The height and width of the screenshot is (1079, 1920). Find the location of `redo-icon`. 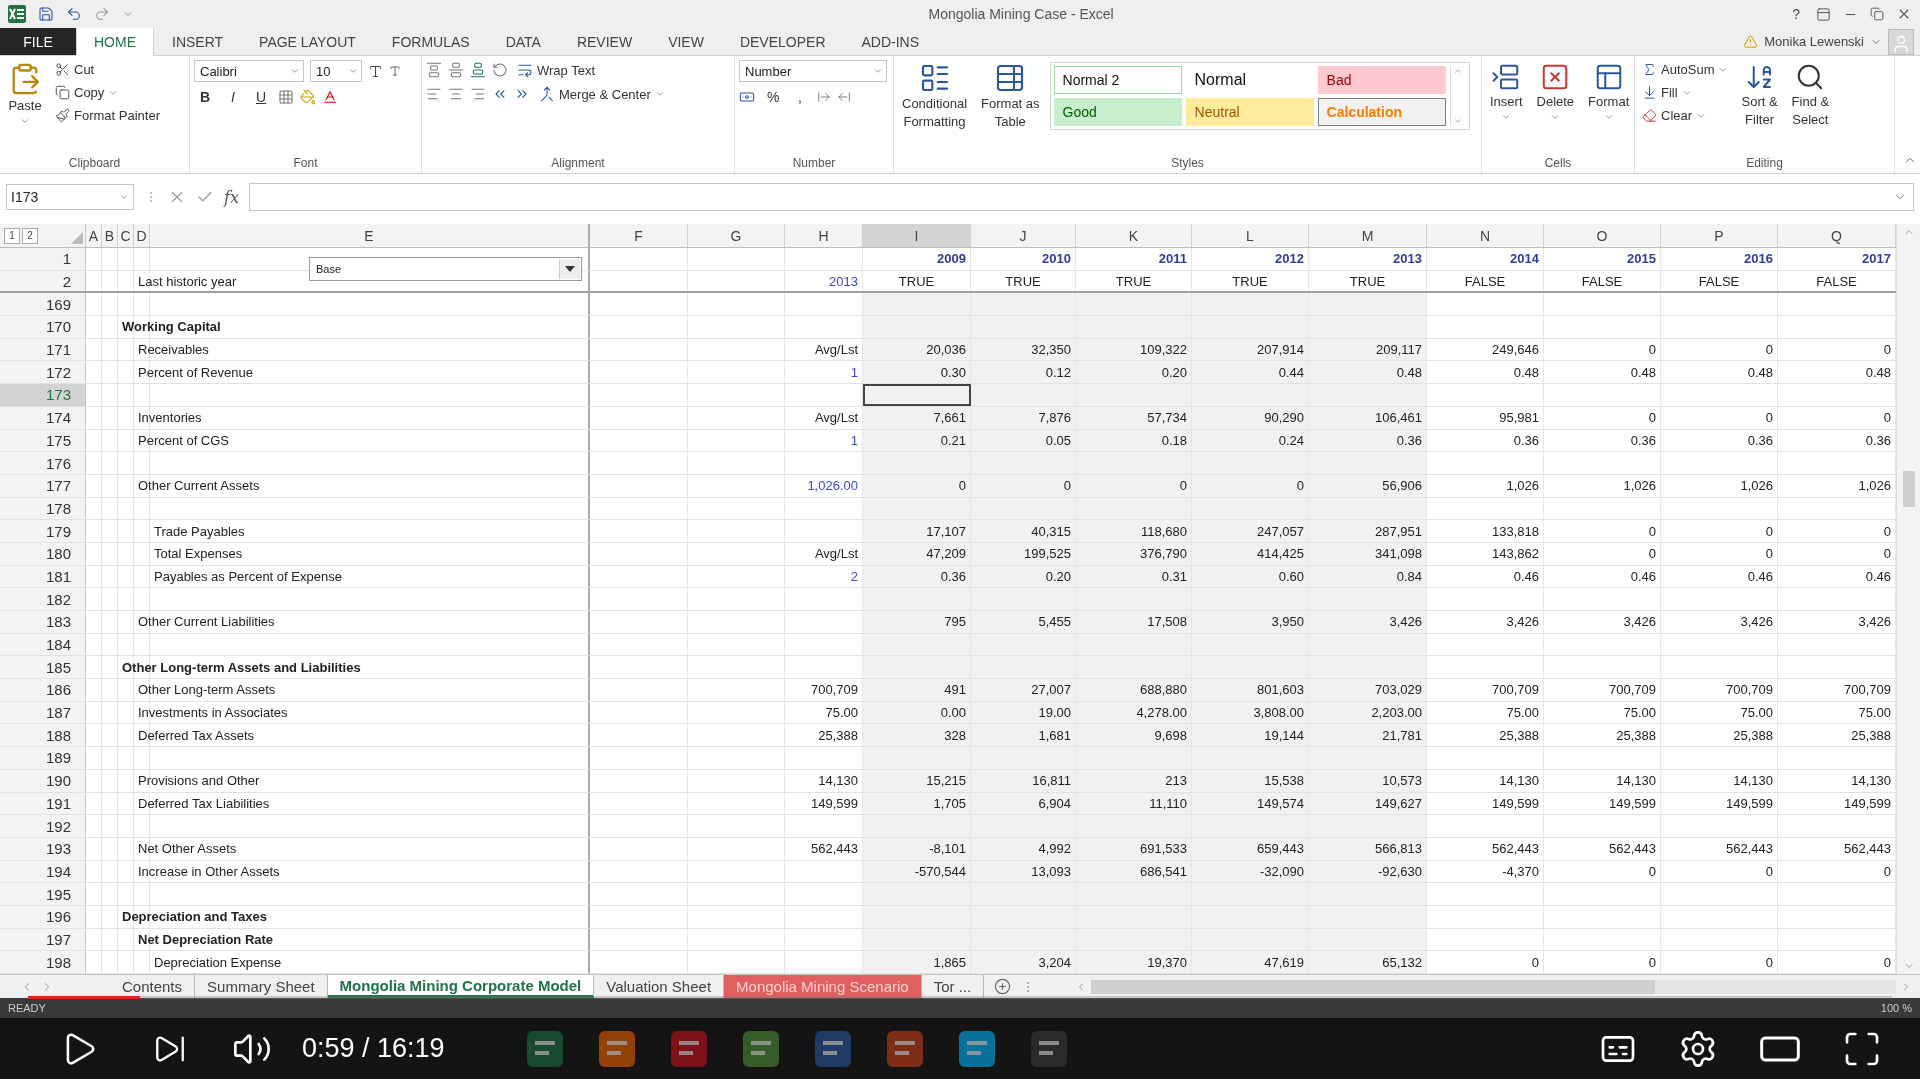

redo-icon is located at coordinates (102, 14).